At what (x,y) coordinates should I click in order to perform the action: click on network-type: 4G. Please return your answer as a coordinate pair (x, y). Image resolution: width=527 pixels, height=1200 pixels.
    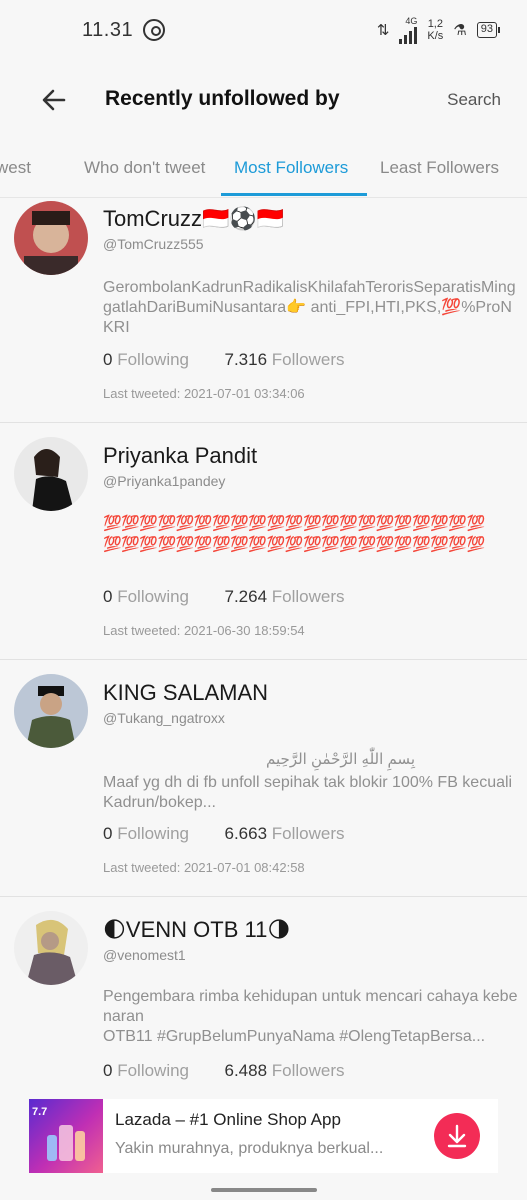
    Looking at the image, I should click on (411, 20).